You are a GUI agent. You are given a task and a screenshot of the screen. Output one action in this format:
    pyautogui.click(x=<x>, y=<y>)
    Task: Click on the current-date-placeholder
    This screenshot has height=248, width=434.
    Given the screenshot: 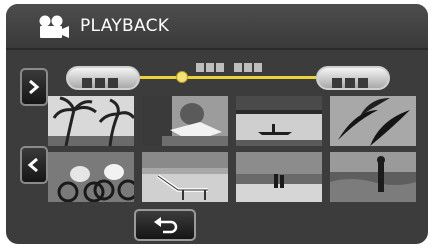 What is the action you would take?
    pyautogui.click(x=230, y=66)
    